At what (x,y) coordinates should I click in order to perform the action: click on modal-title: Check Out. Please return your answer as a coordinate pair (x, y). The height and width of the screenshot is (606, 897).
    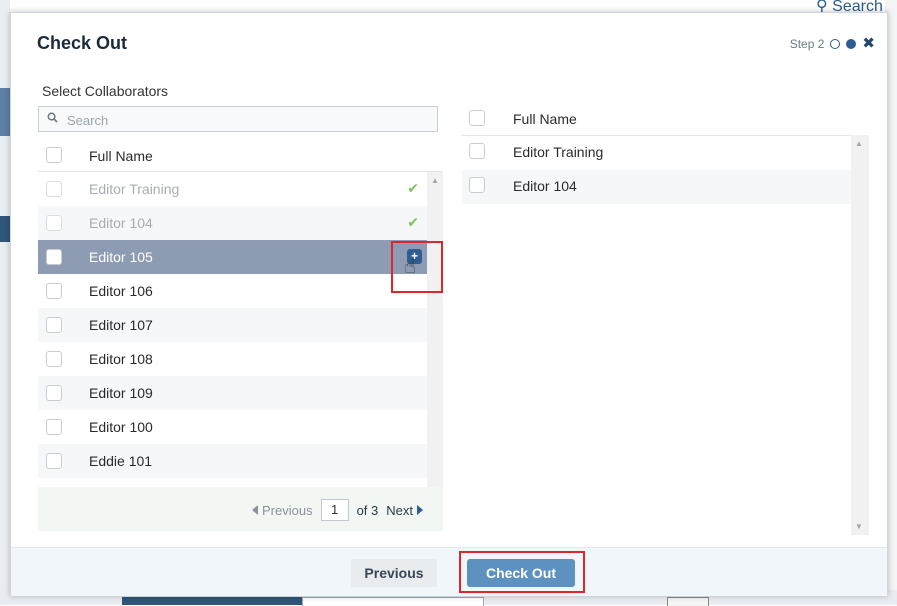
    Looking at the image, I should click on (82, 43).